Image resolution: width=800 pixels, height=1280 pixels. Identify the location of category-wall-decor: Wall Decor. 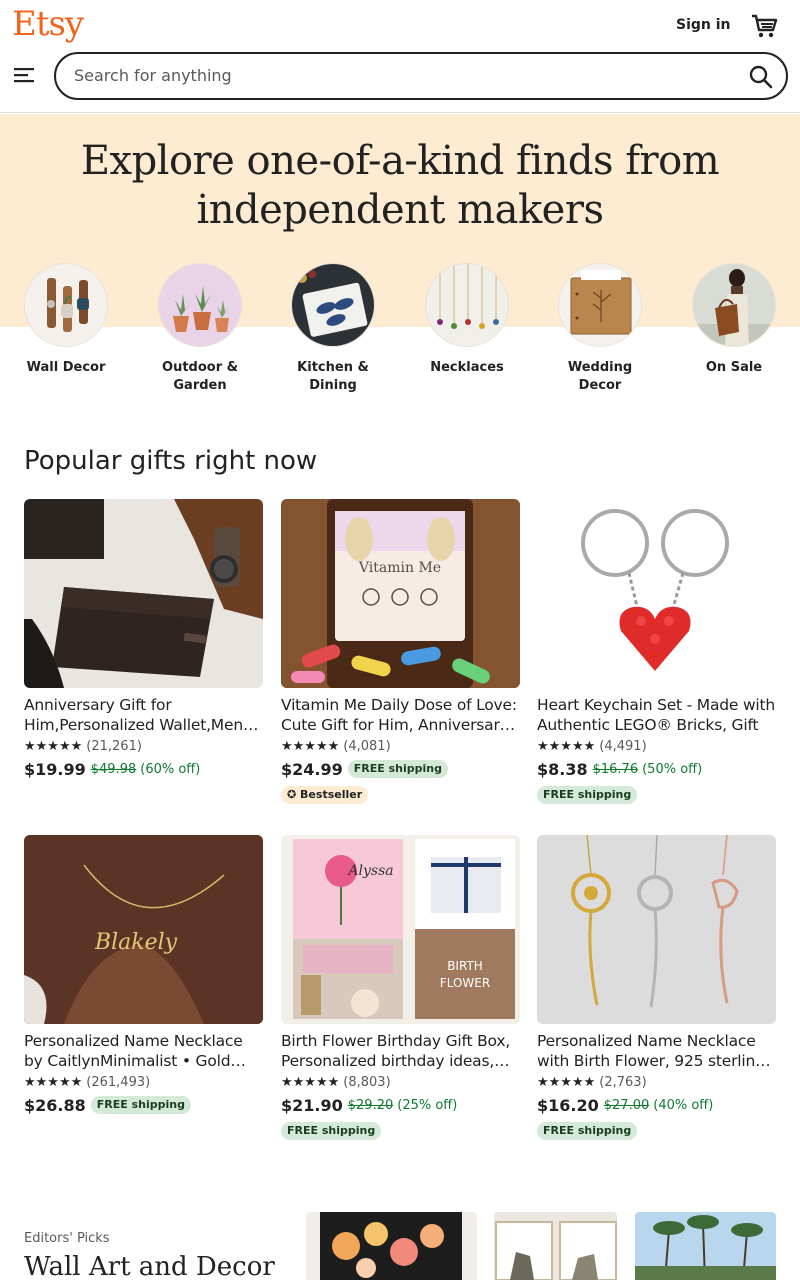
(66, 320).